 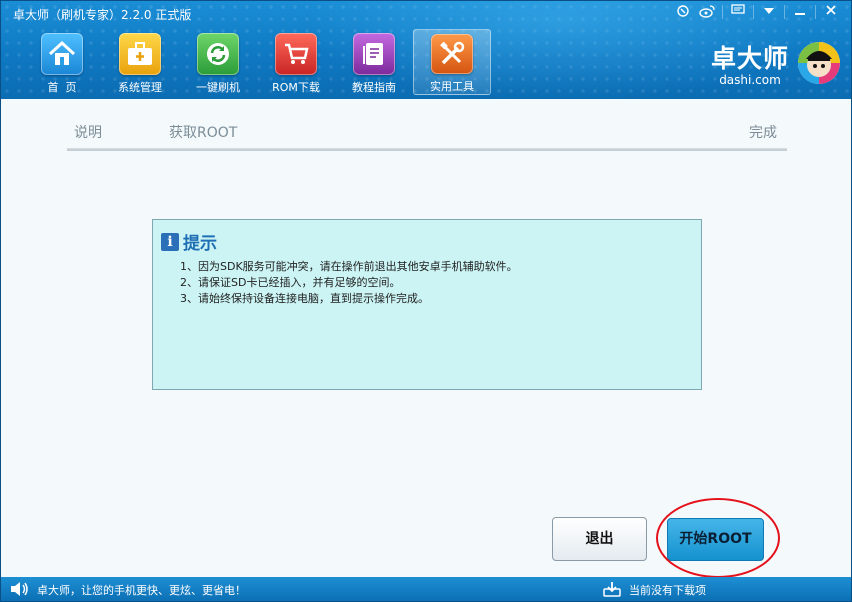 What do you see at coordinates (349, 266) in the screenshot?
I see `tip-item: 1、因为SDK服务可能冲突，请在操作前退出其他安卓手机辅助软件。` at bounding box center [349, 266].